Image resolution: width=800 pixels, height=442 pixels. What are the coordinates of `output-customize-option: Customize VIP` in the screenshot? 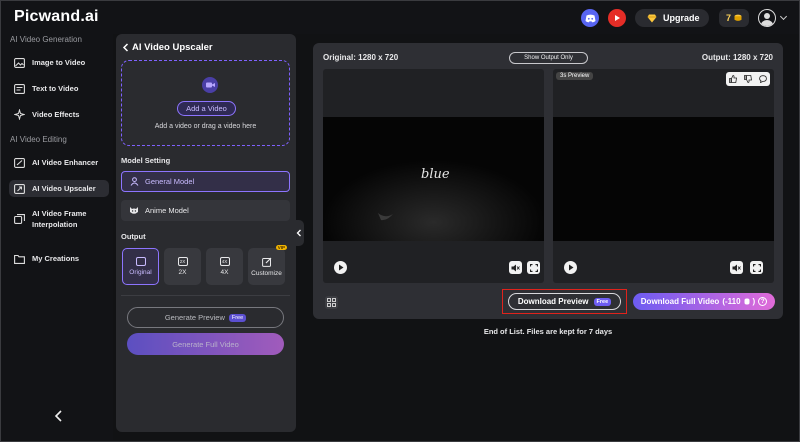 It's located at (267, 265).